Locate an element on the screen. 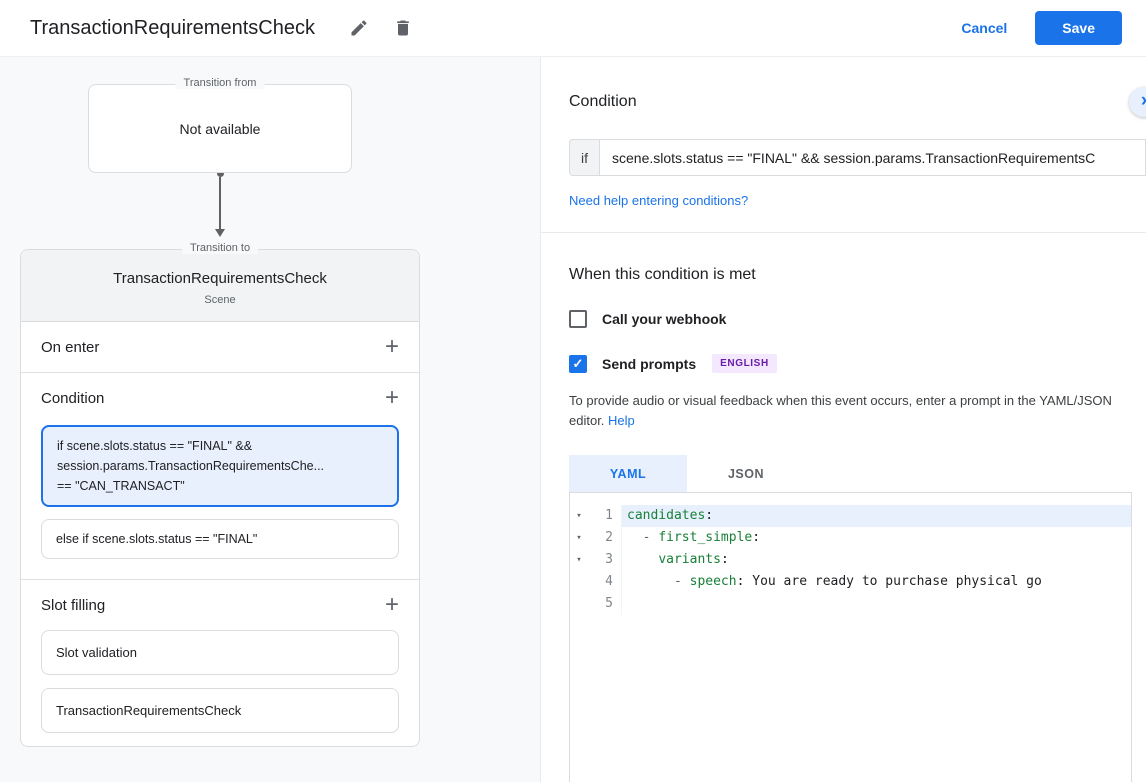  condition-heading-row: Condition › is located at coordinates (843, 102).